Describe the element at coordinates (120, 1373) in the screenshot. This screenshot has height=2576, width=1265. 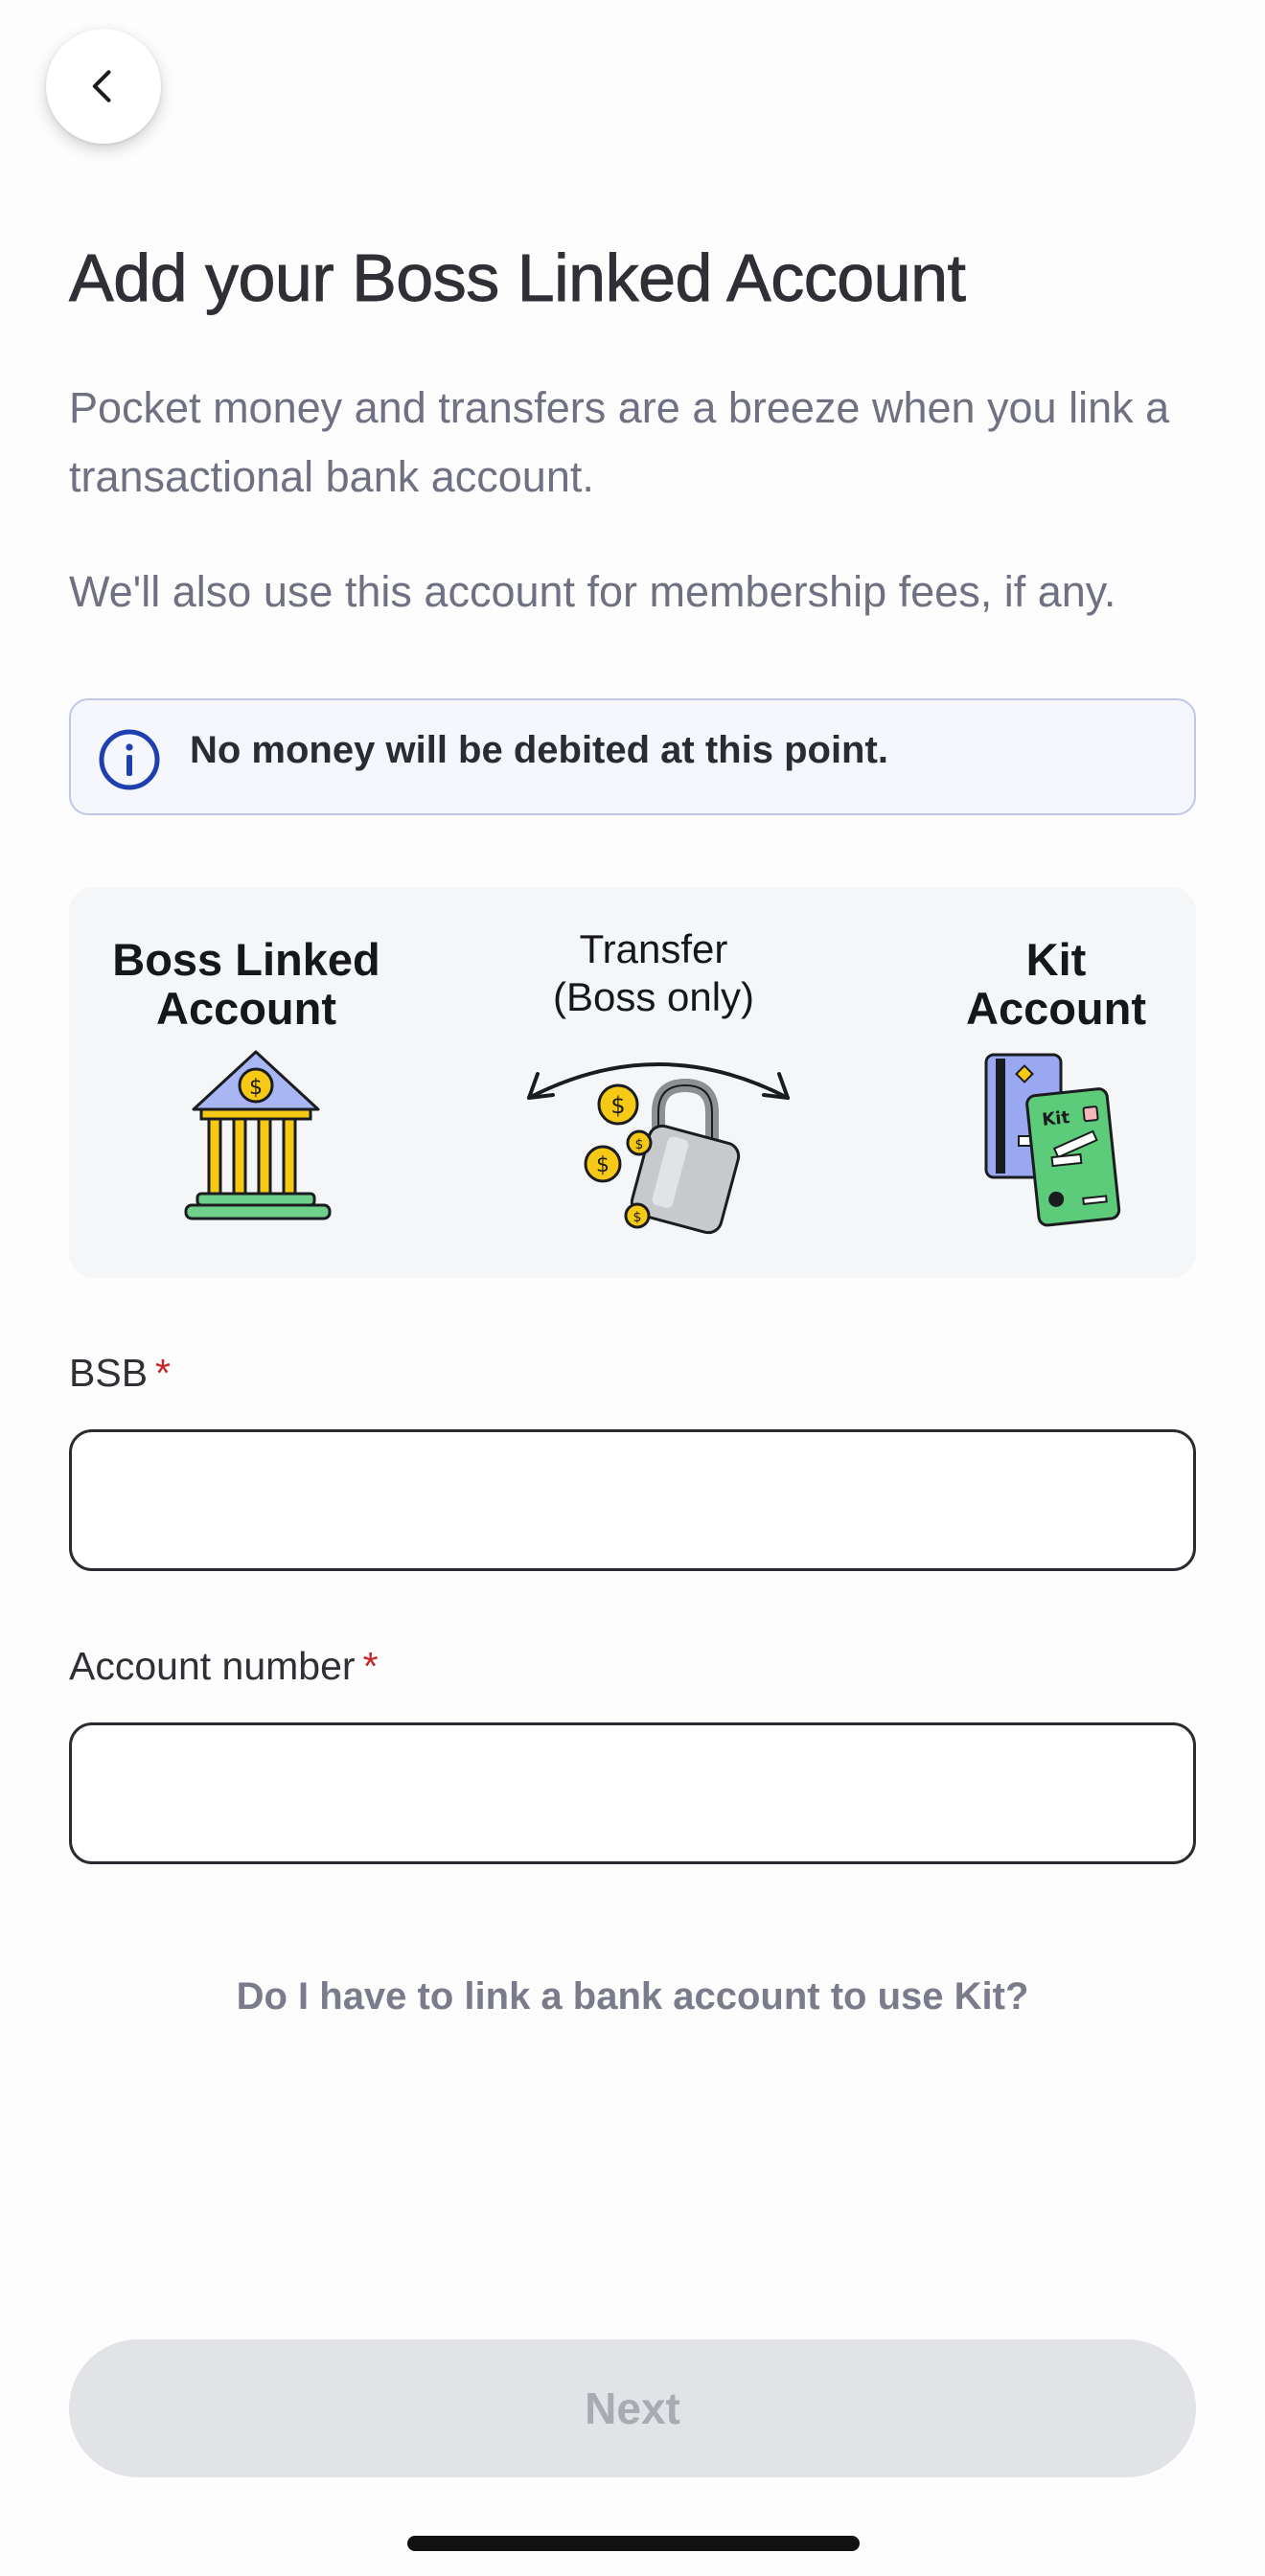
I see `bsb-label: BSB *` at that location.